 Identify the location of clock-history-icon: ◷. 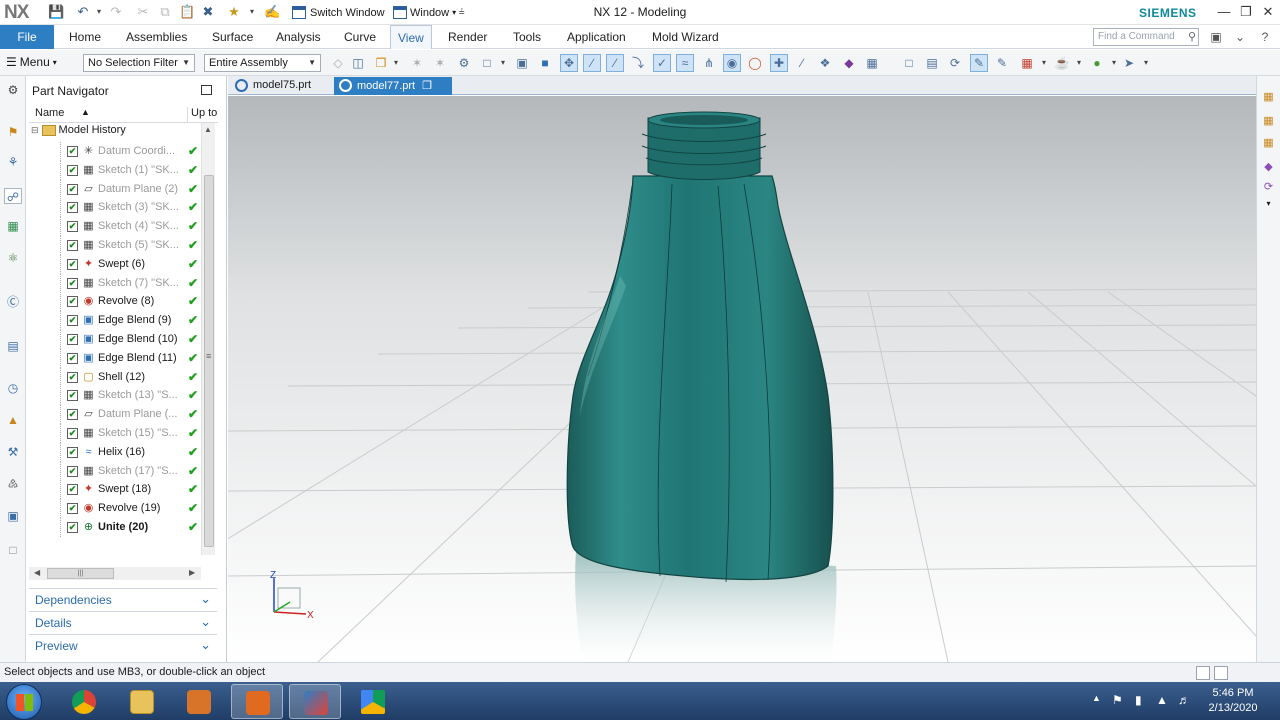
(13, 388).